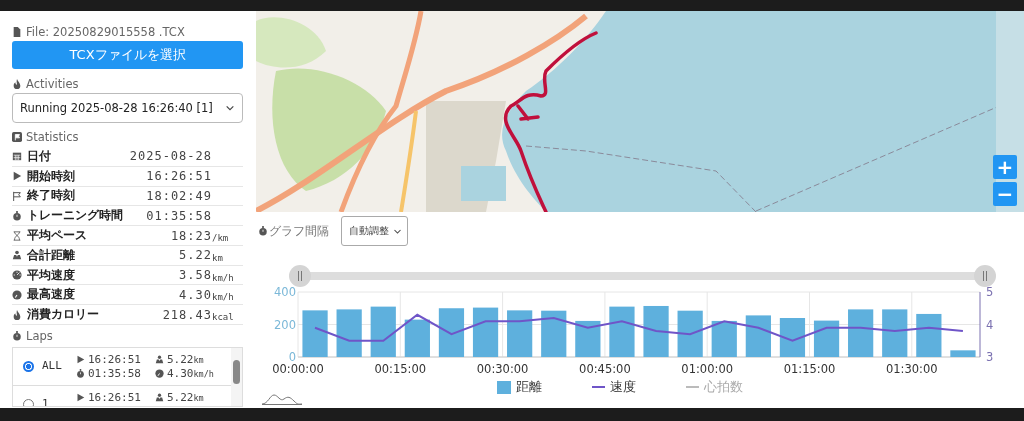 The width and height of the screenshot is (1024, 421). I want to click on stat-unit: /km, so click(220, 238).